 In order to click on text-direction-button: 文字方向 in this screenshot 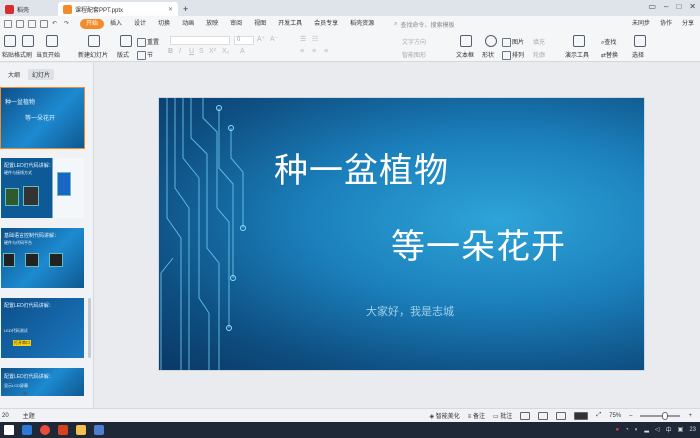, I will do `click(414, 41)`.